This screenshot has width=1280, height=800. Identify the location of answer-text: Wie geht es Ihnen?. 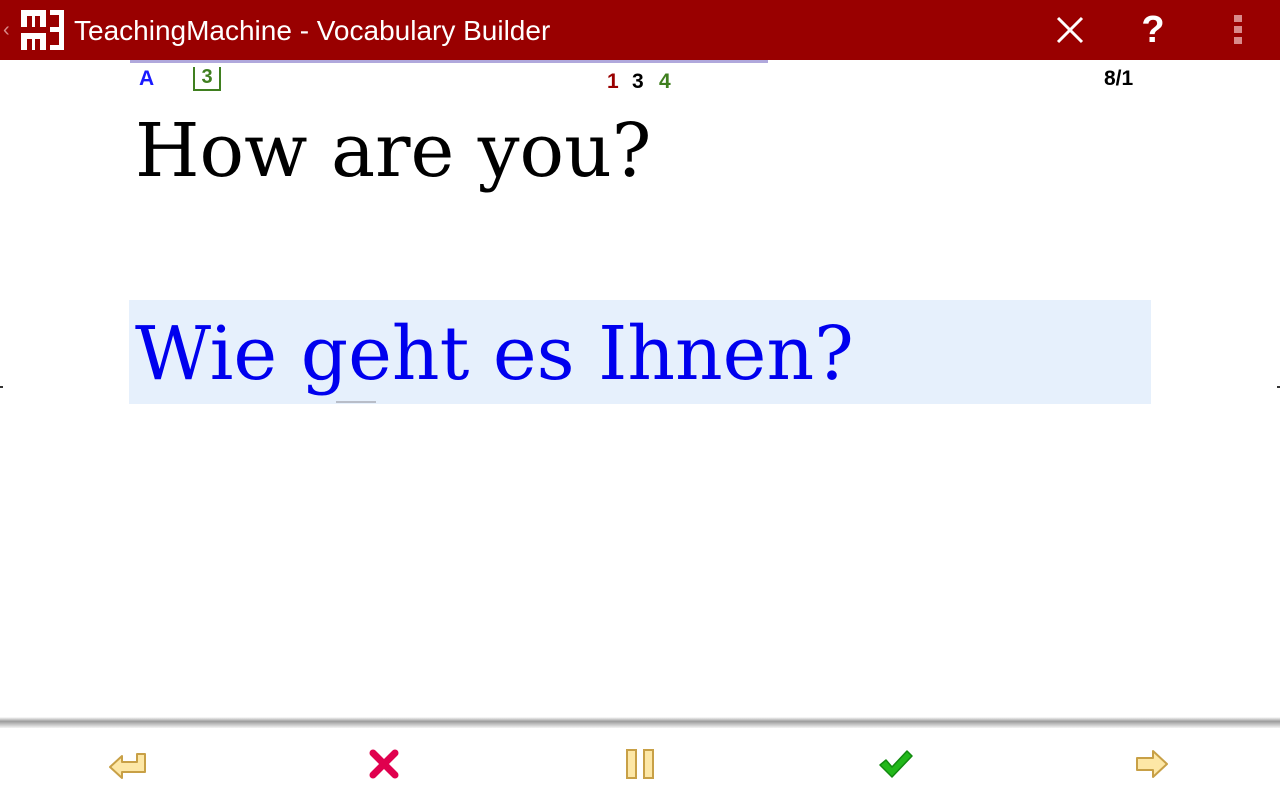
(494, 354).